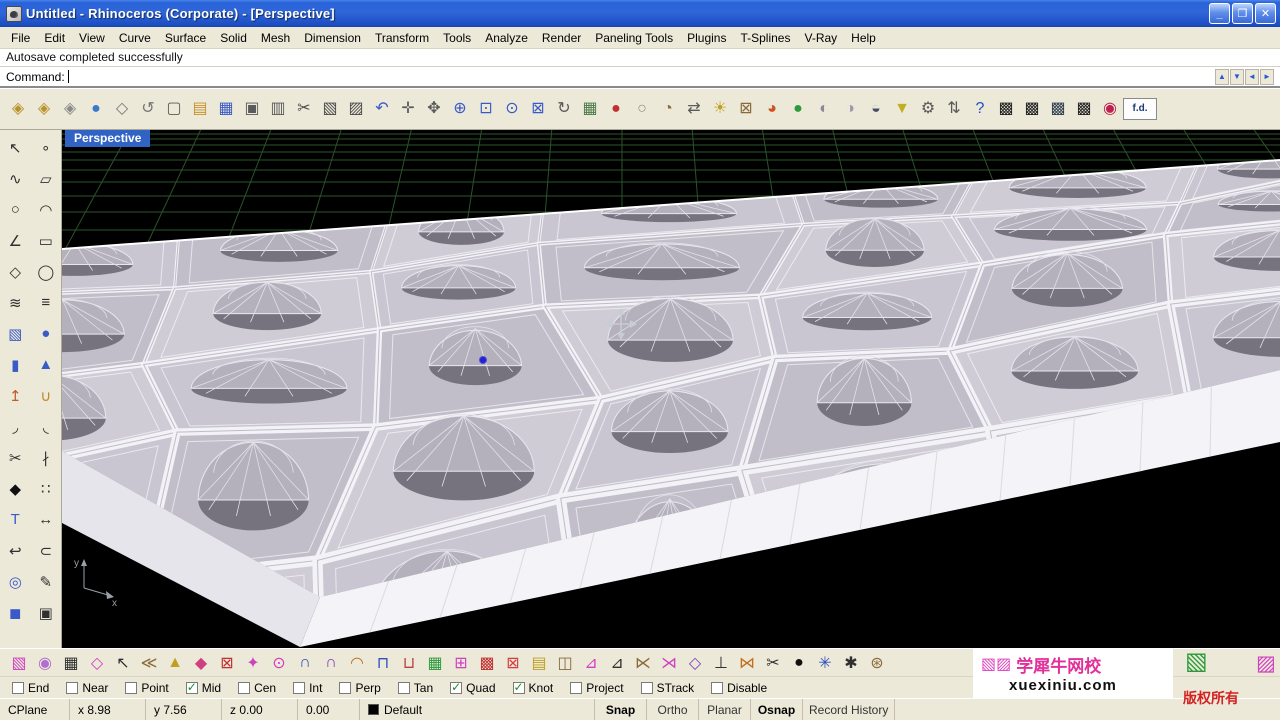  Describe the element at coordinates (96, 109) in the screenshot. I see `shaded-sphere-icon: ●` at that location.